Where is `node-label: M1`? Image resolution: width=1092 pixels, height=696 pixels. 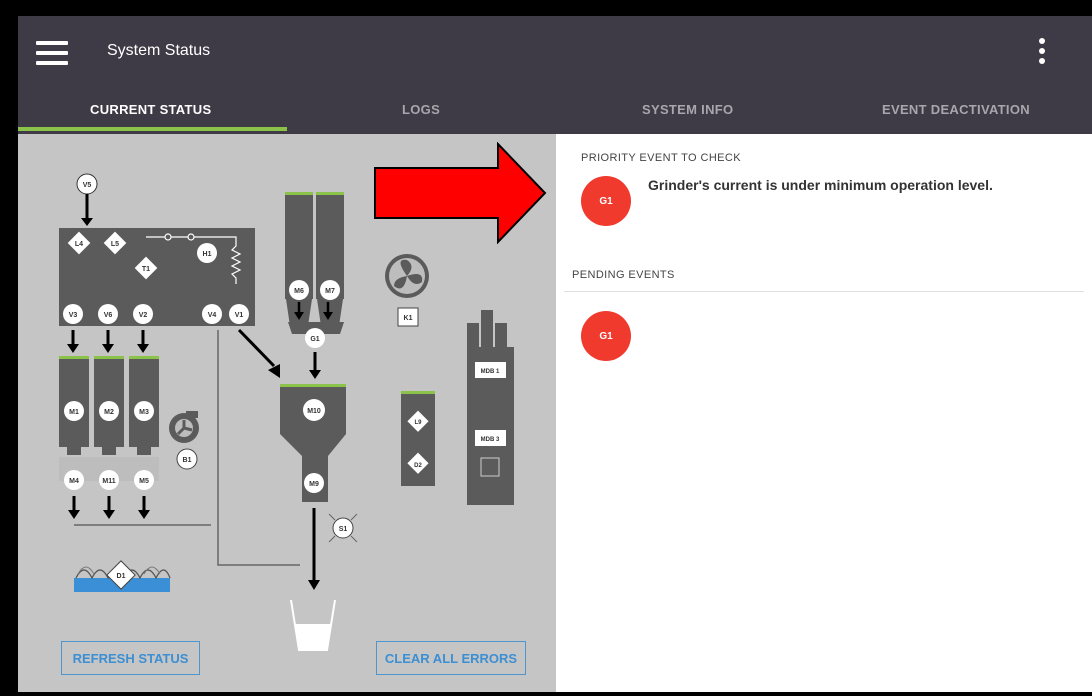 node-label: M1 is located at coordinates (74, 412).